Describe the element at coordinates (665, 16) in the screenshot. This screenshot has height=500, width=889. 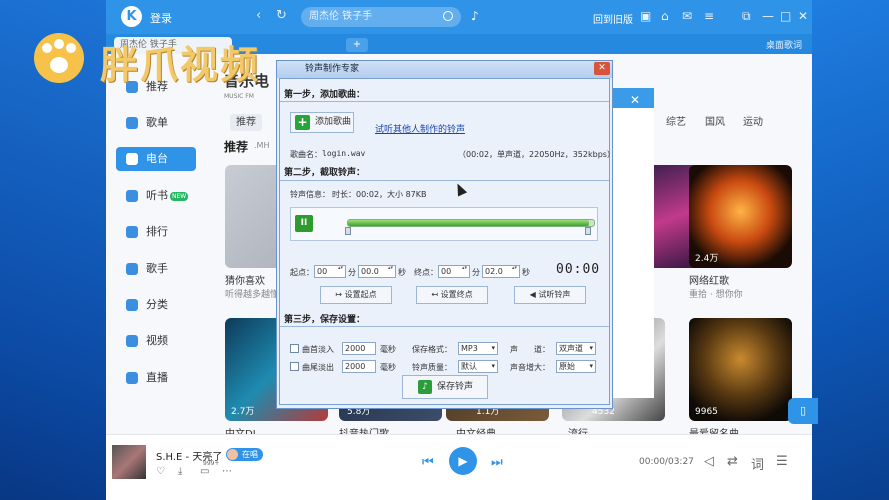
I see `shirt-icon: ⌂` at that location.